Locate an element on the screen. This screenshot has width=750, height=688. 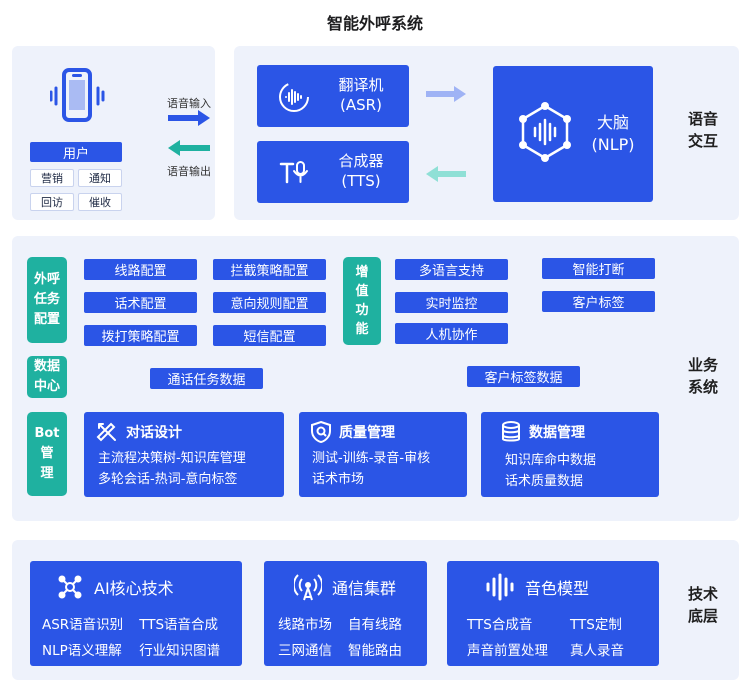
card-line: 话术质量数据 is located at coordinates (544, 481).